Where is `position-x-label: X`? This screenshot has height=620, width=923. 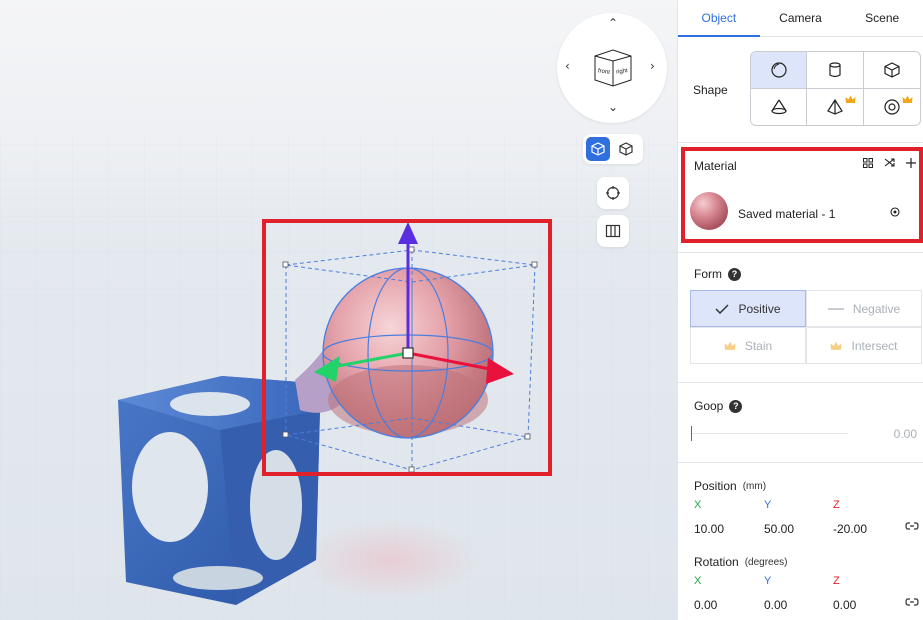 position-x-label: X is located at coordinates (698, 505).